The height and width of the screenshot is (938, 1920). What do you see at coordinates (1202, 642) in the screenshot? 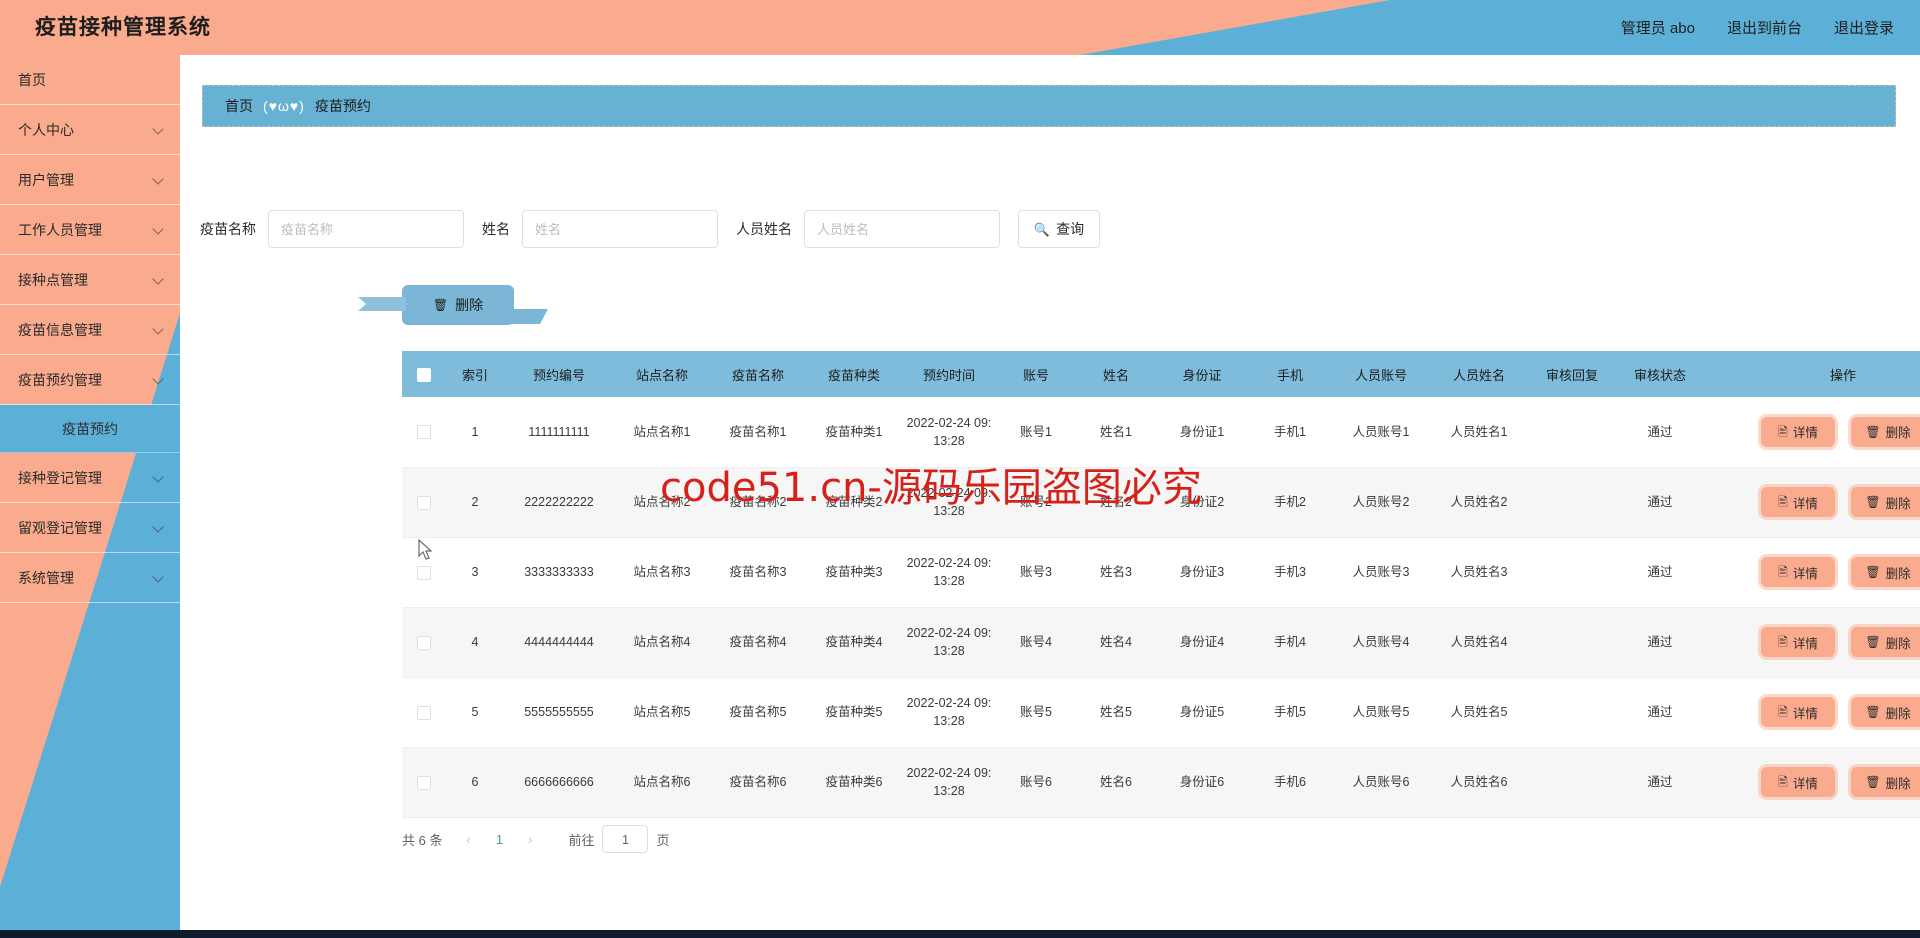
I see `cell-id_card: 身份证4` at bounding box center [1202, 642].